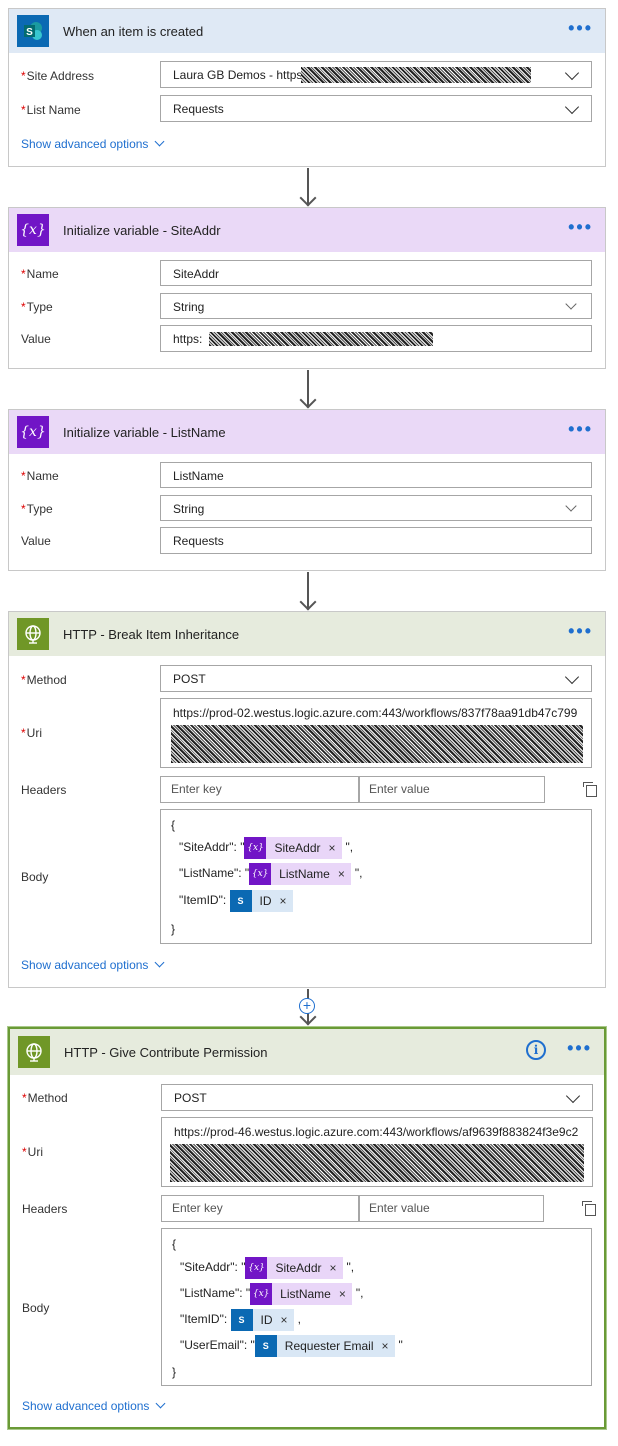 This screenshot has width=618, height=1446. I want to click on card-title: HTTP - Break Item Inheritance, so click(151, 634).